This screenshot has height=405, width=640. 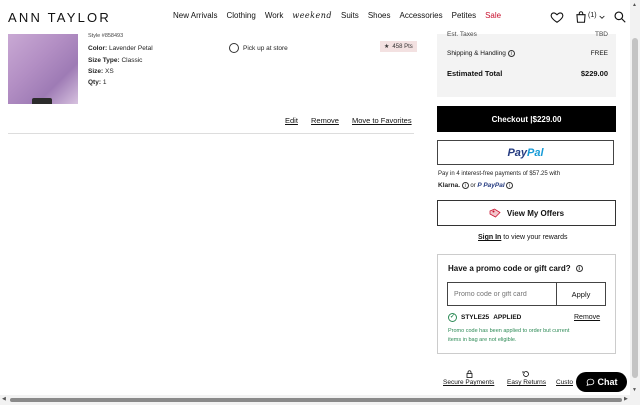 What do you see at coordinates (291, 120) in the screenshot?
I see `edit-link: Edit` at bounding box center [291, 120].